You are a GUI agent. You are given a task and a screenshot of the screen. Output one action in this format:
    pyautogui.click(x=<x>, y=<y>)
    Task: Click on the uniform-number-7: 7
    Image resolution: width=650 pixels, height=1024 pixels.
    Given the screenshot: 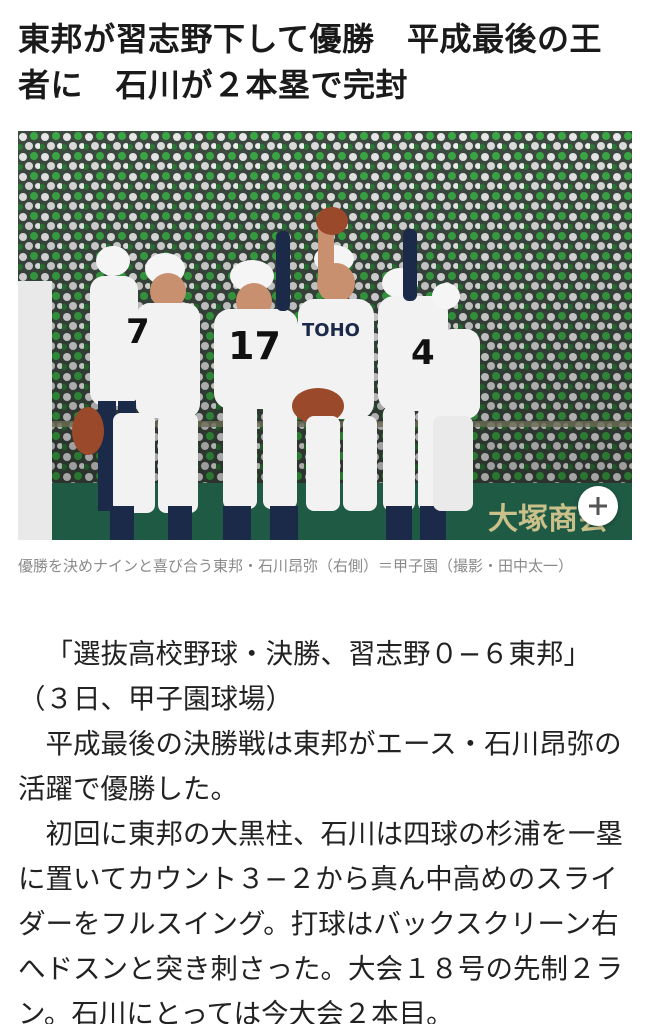 What is the action you would take?
    pyautogui.click(x=138, y=332)
    